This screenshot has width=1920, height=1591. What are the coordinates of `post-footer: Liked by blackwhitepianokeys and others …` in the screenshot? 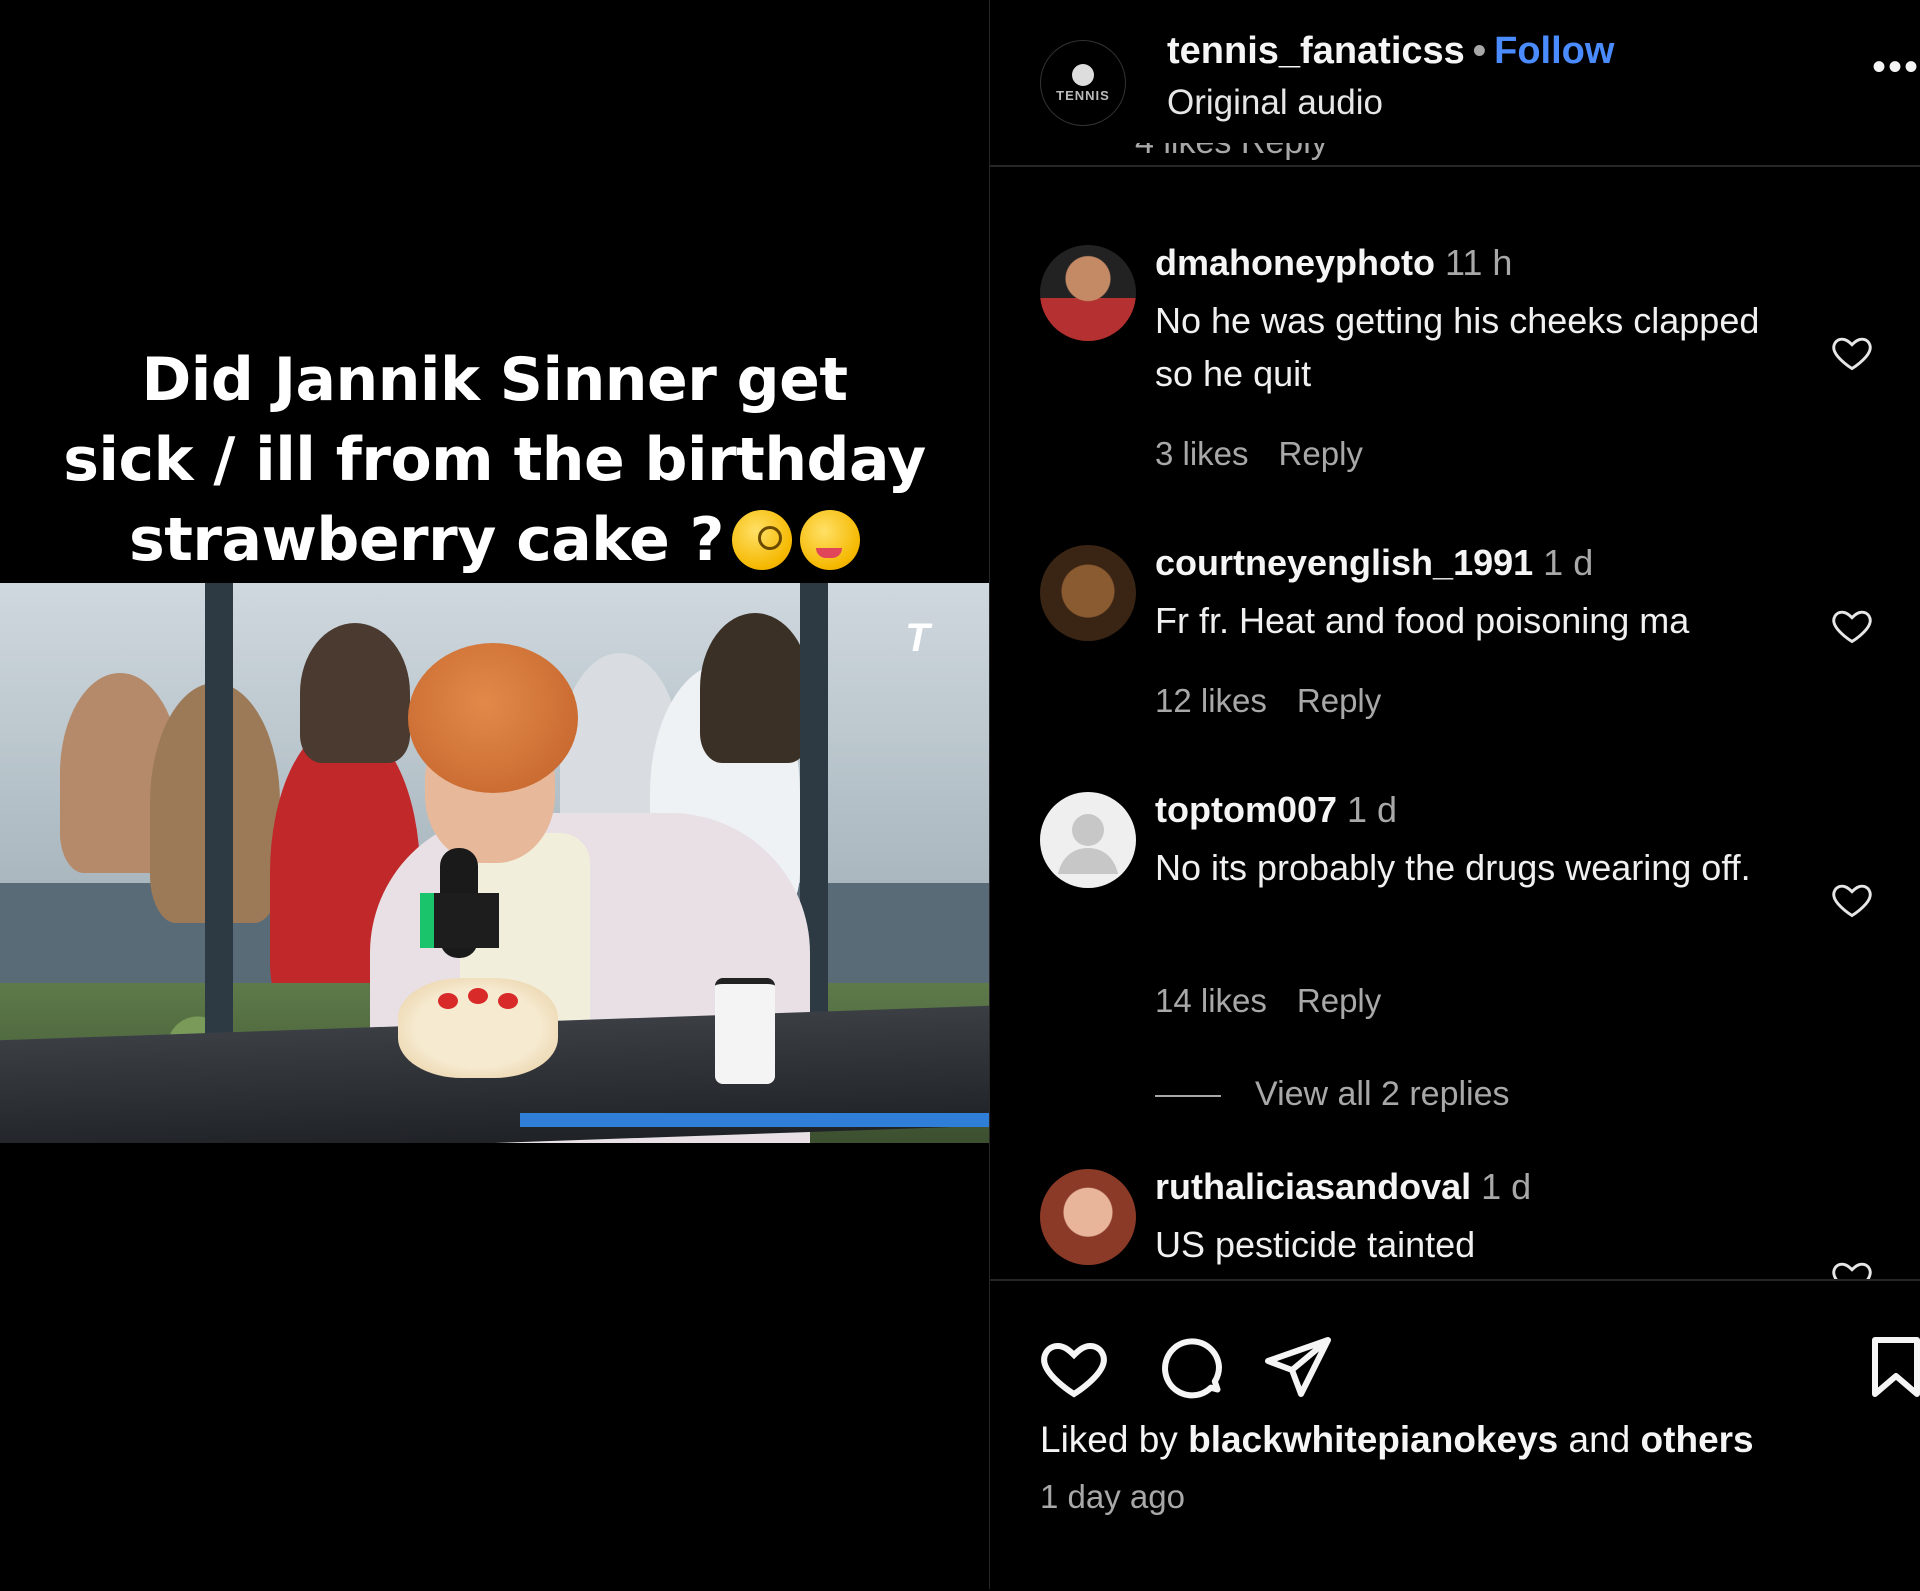 It's located at (1455, 1435).